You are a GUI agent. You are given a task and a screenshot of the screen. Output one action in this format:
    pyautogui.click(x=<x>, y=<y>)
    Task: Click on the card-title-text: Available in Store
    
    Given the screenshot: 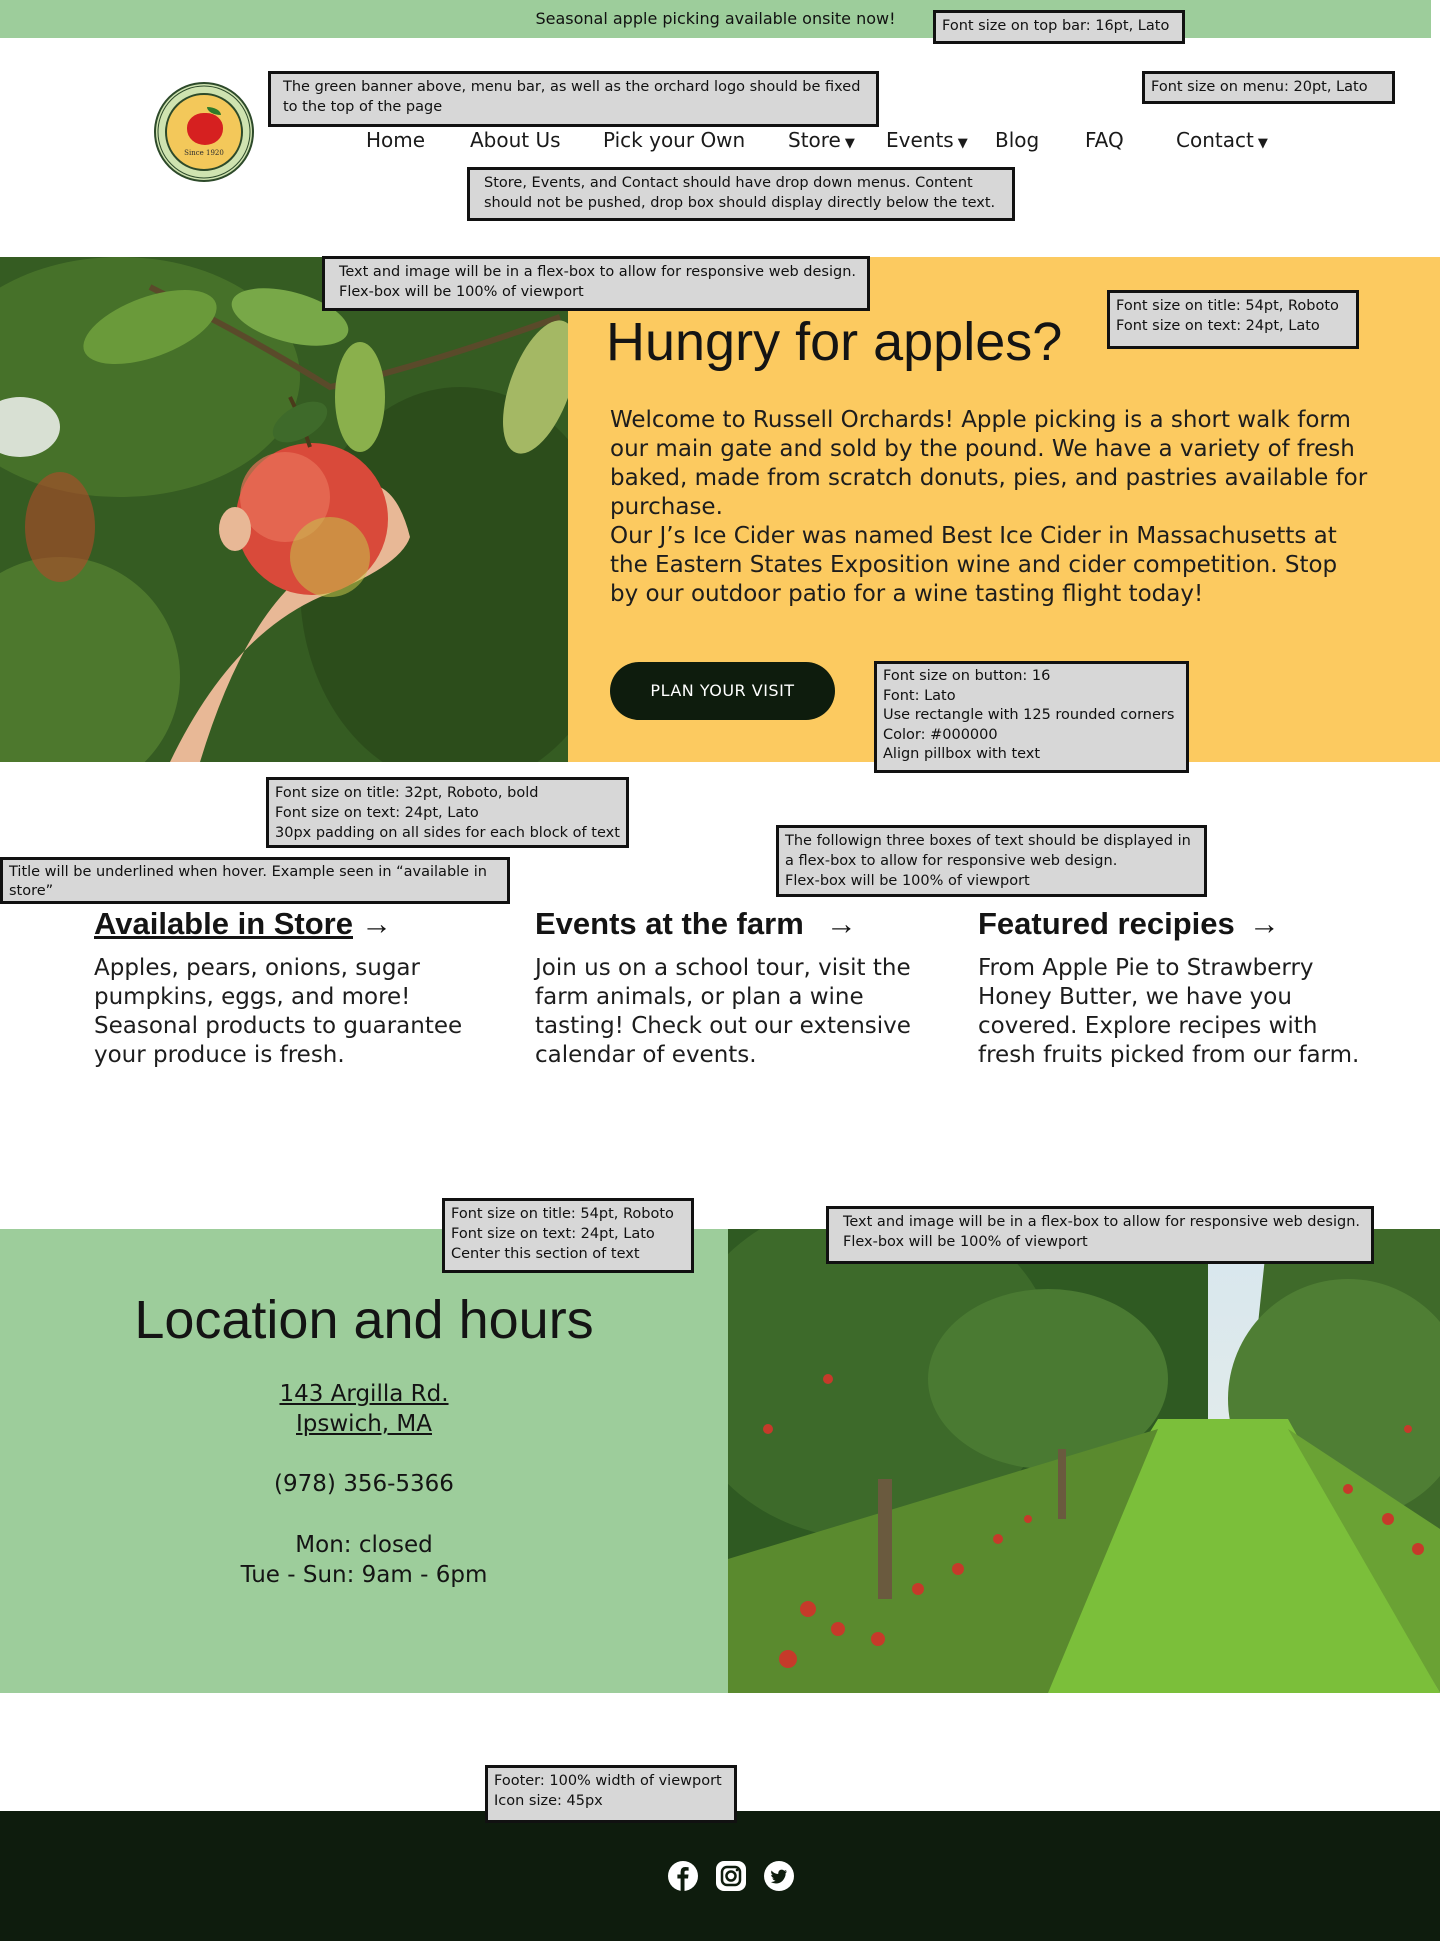 What is the action you would take?
    pyautogui.click(x=223, y=923)
    